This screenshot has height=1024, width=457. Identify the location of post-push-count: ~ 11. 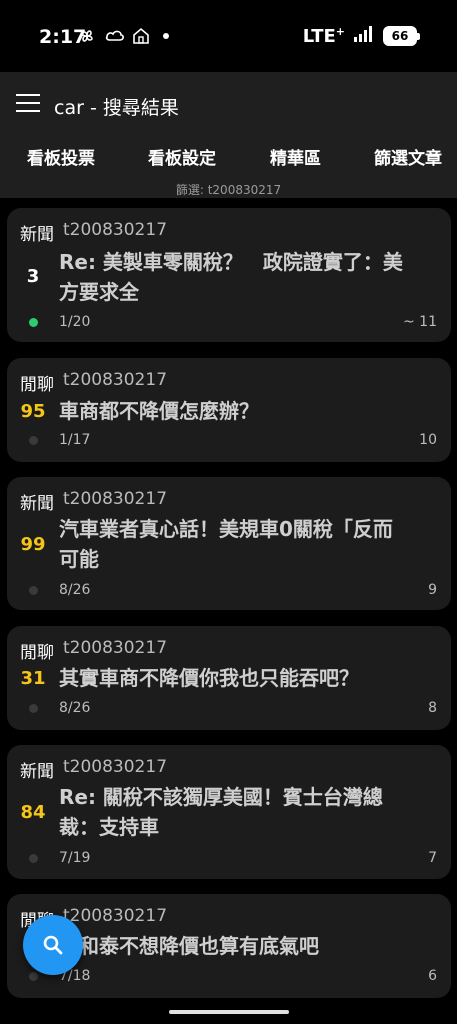
(420, 322).